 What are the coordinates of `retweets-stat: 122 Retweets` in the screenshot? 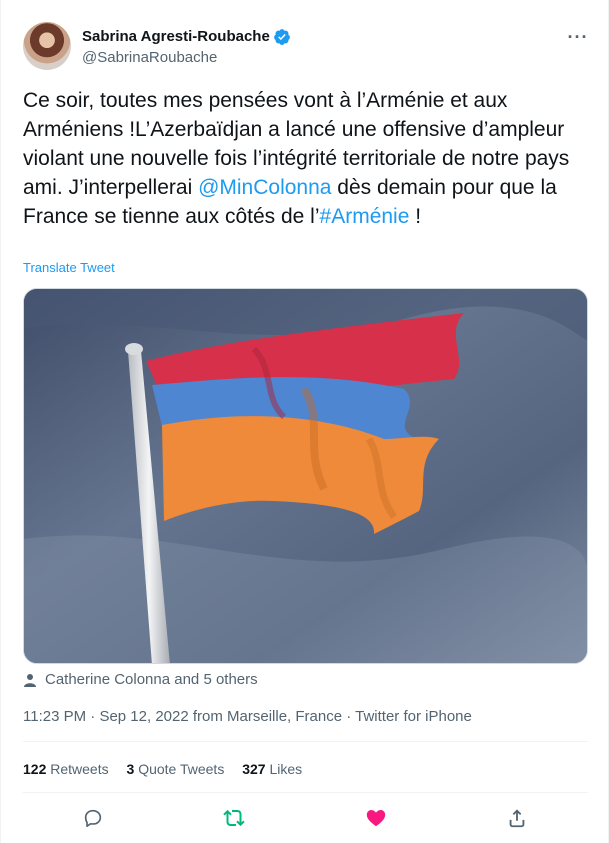 It's located at (66, 769).